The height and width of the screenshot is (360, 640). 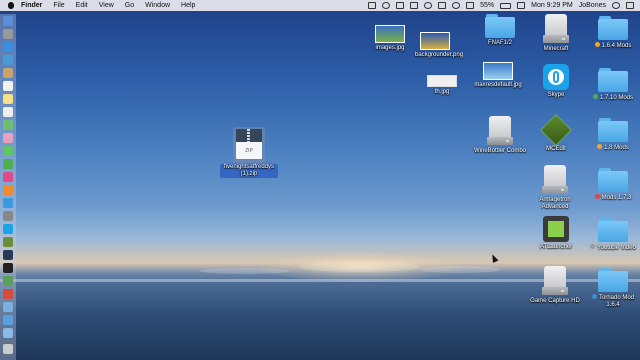 I want to click on airplay-icon, so click(x=414, y=5).